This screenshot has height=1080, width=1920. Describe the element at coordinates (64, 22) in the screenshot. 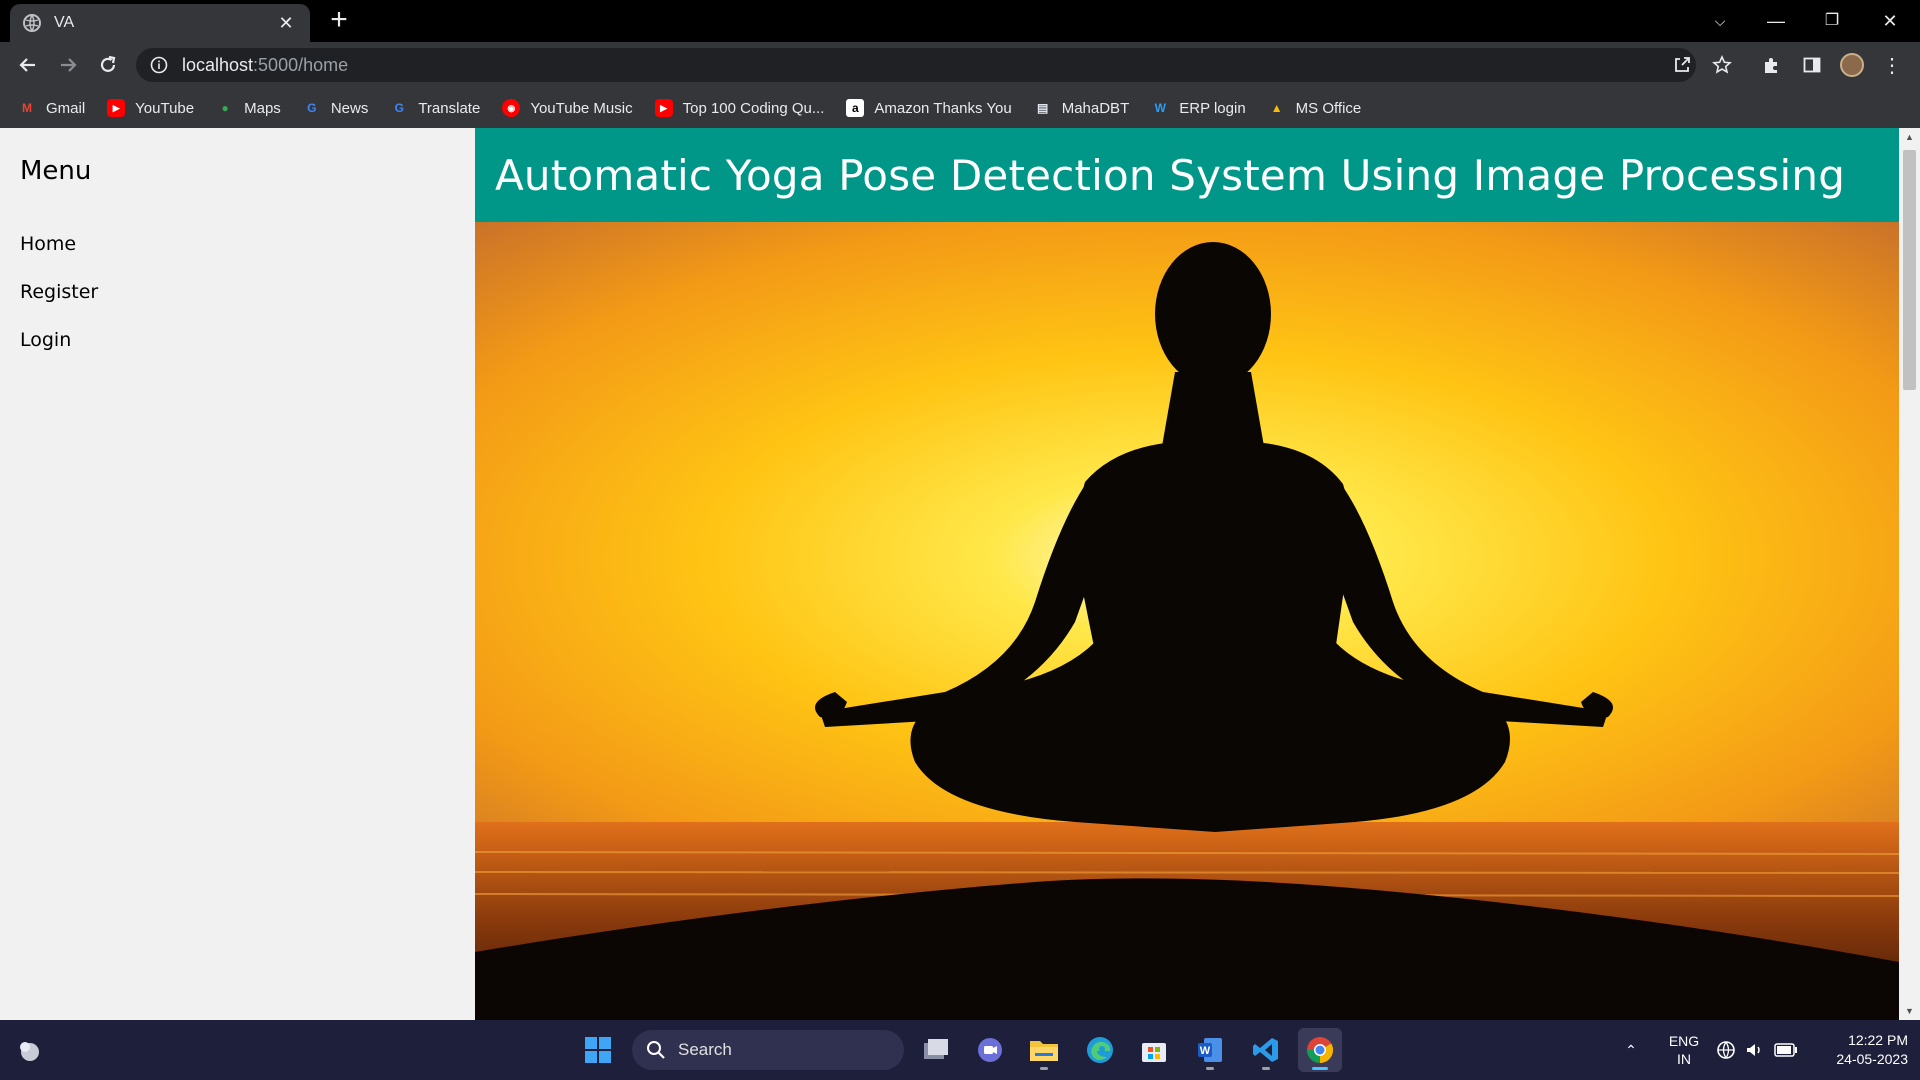

I see `tab-title: VA` at that location.